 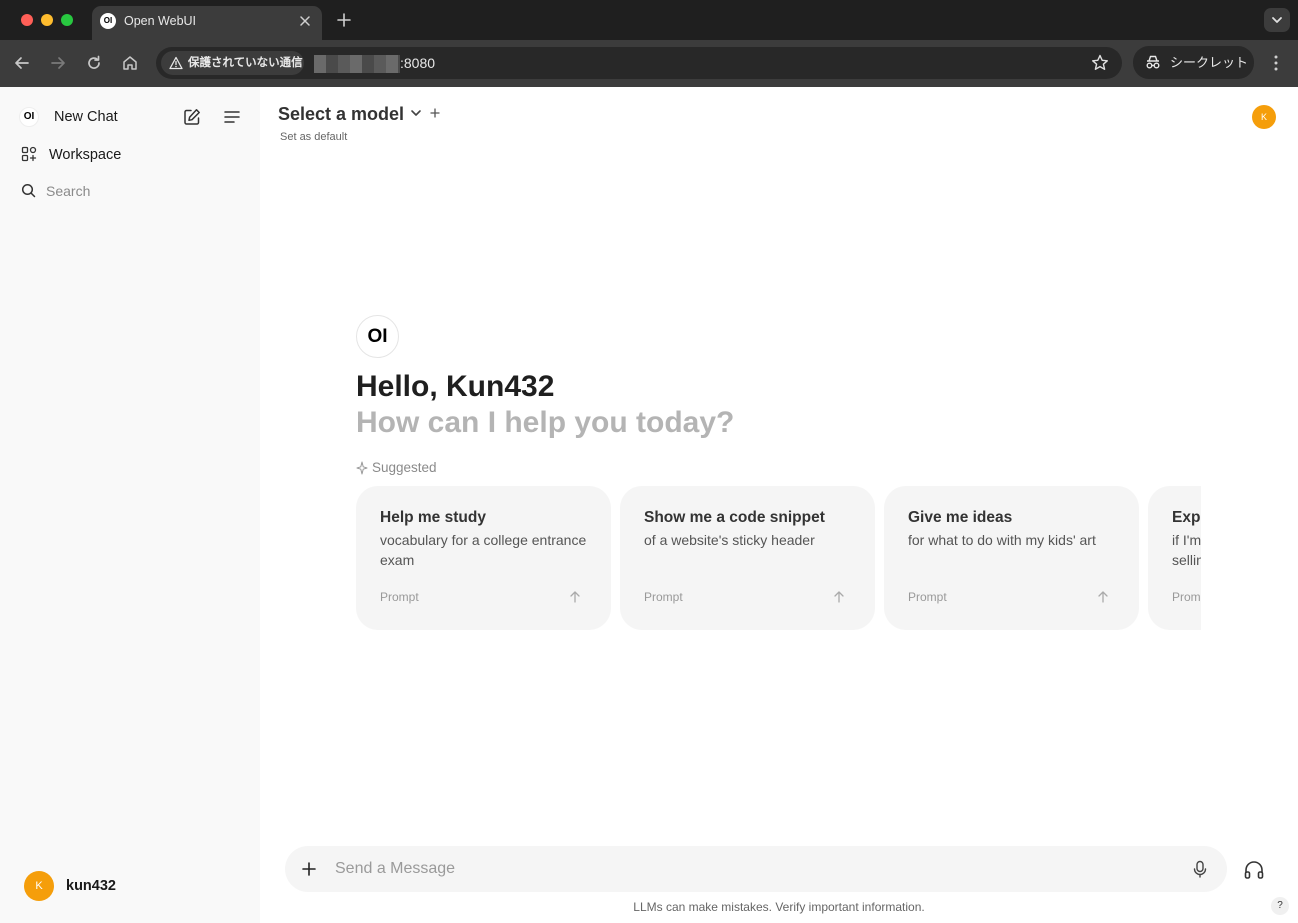 I want to click on suggestion-description: vocabulary for a college entrance exam, so click(x=483, y=550).